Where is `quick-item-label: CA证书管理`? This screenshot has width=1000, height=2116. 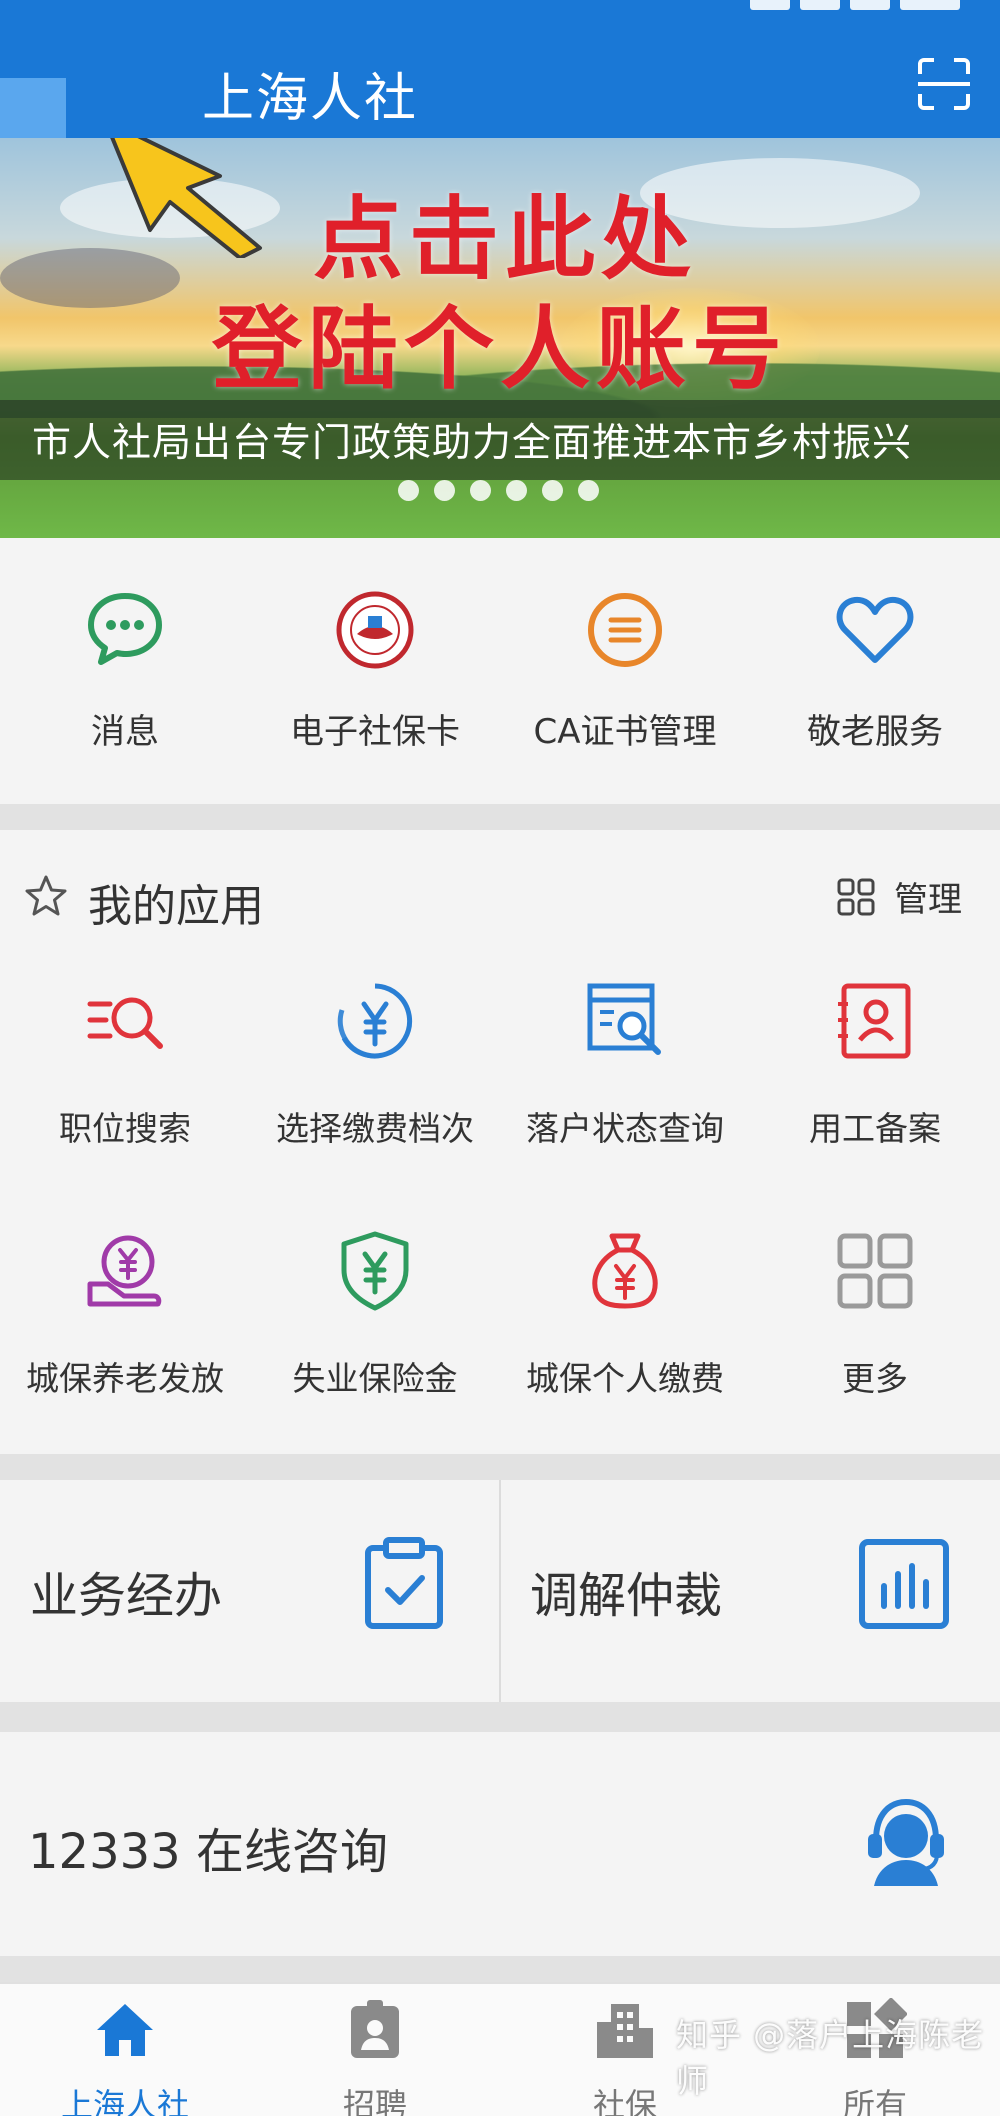
quick-item-label: CA证书管理 is located at coordinates (625, 732).